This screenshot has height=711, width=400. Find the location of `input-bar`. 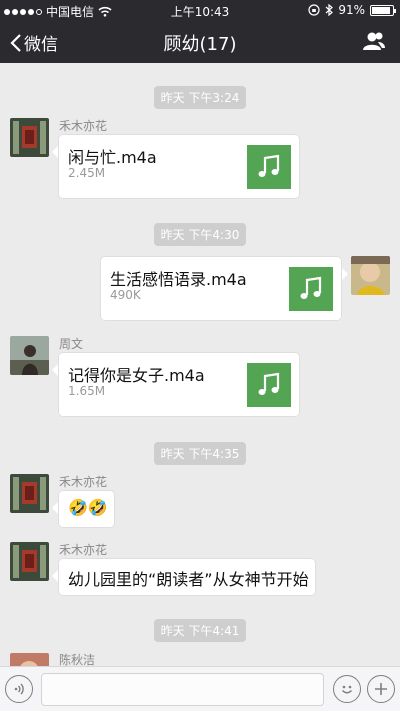

input-bar is located at coordinates (200, 688).